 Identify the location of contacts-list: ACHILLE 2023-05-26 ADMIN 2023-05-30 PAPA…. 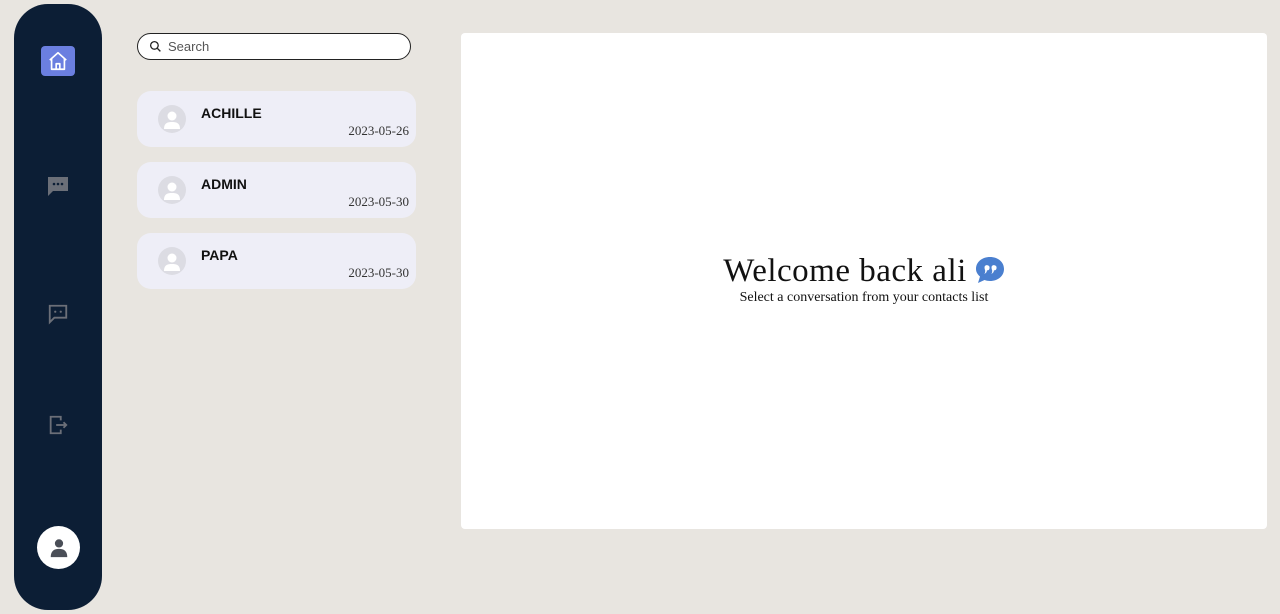
(276, 197).